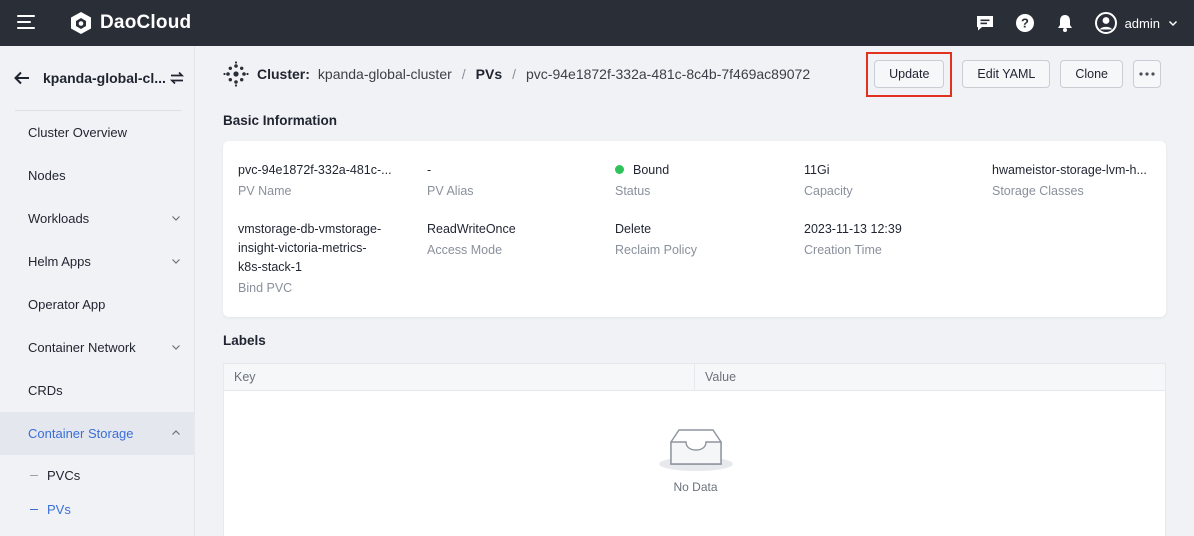 This screenshot has height=536, width=1194. I want to click on creation-time-value: 2023-11-13 12:39, so click(853, 229).